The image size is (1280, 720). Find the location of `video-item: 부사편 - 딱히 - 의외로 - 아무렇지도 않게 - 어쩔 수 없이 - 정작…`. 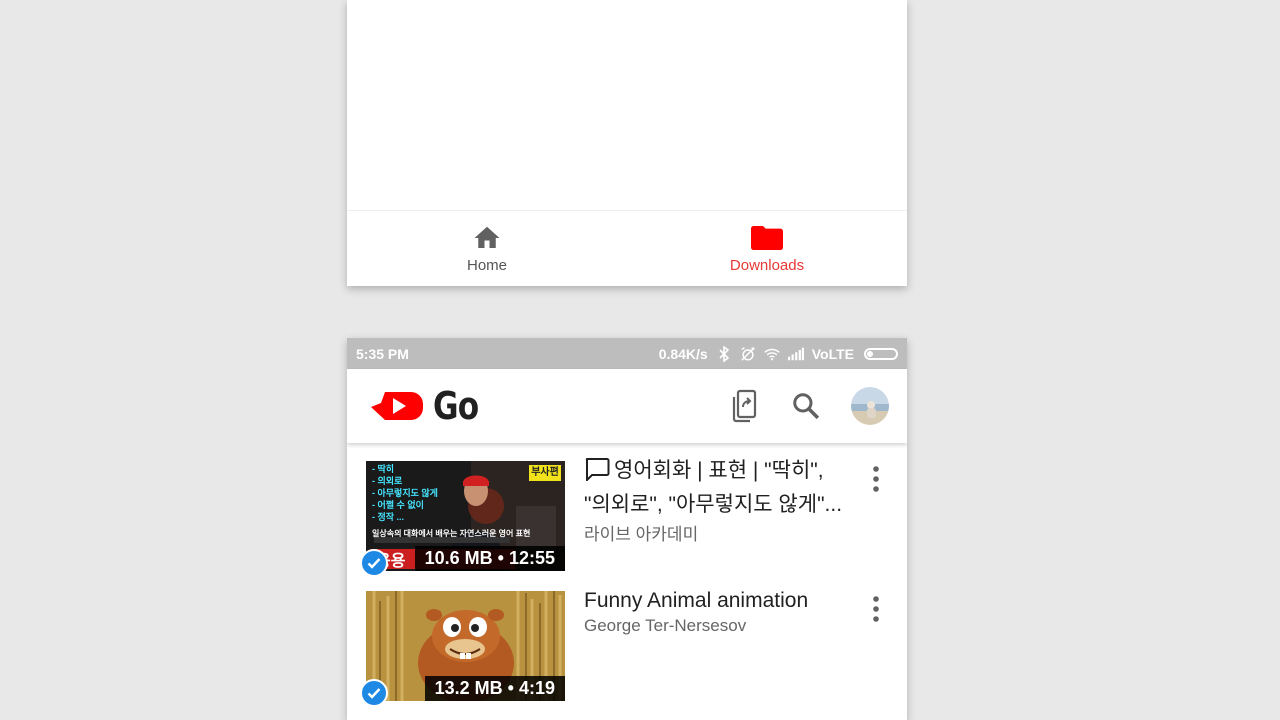

video-item: 부사편 - 딱히 - 의외로 - 아무렇지도 않게 - 어쩔 수 없이 - 정작… is located at coordinates (627, 524).